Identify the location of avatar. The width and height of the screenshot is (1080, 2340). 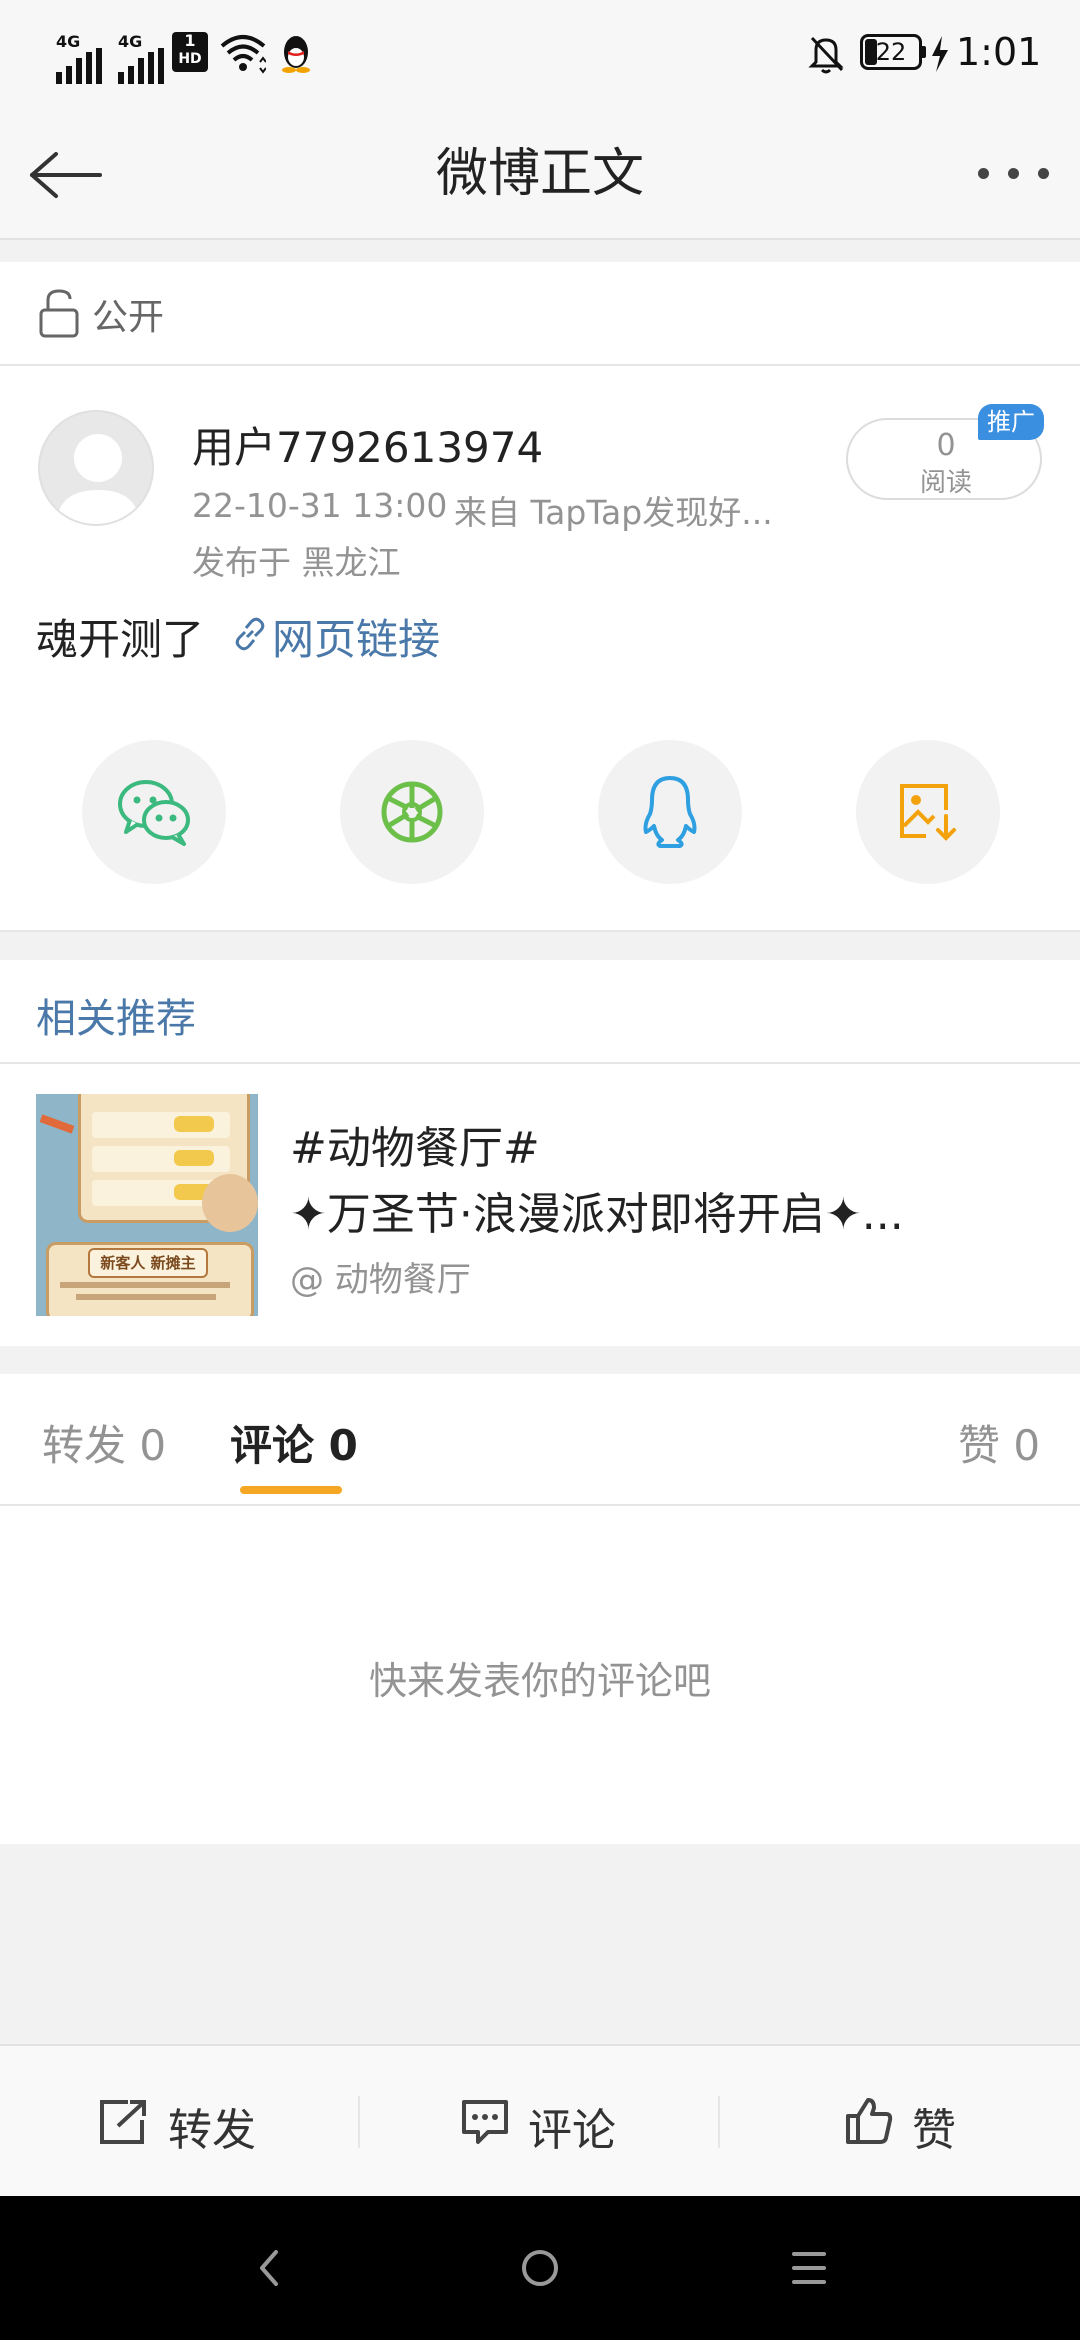
(96, 468).